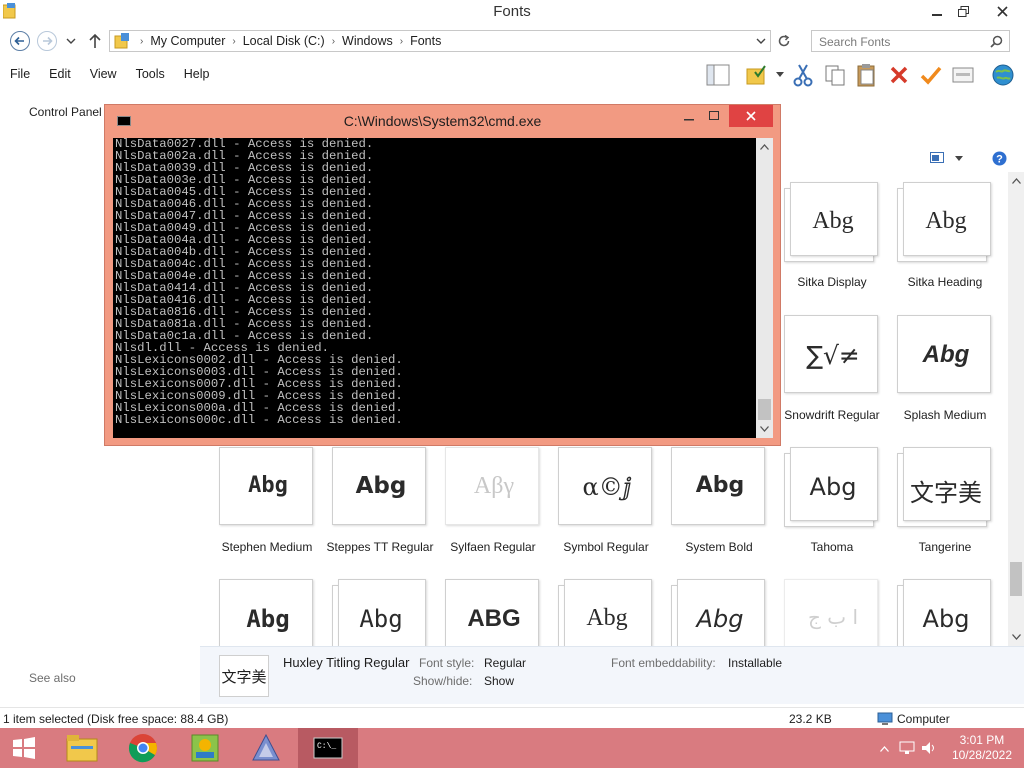 The width and height of the screenshot is (1024, 768). Describe the element at coordinates (751, 116) in the screenshot. I see `cmd-close-button` at that location.